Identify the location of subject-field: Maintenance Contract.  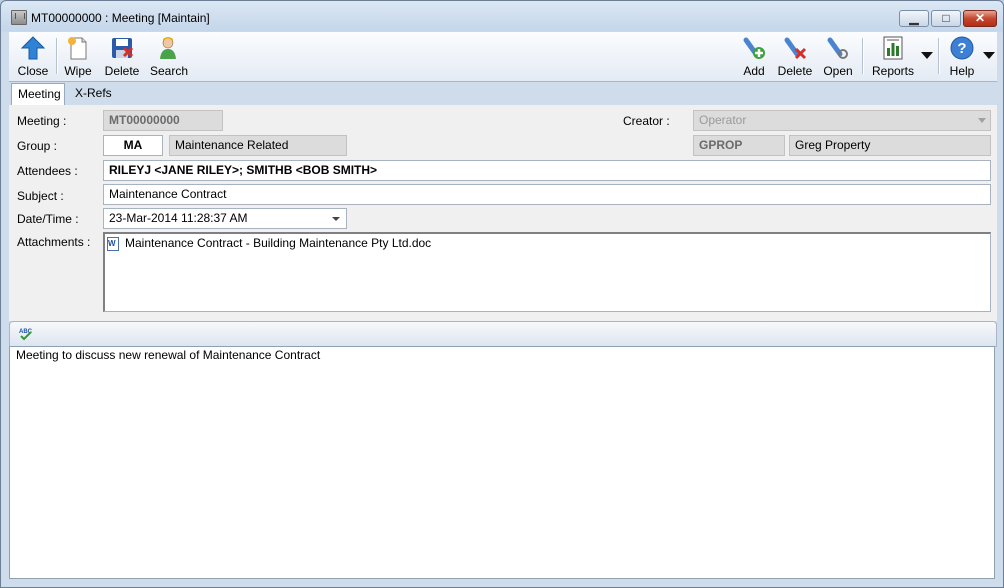
(547, 194).